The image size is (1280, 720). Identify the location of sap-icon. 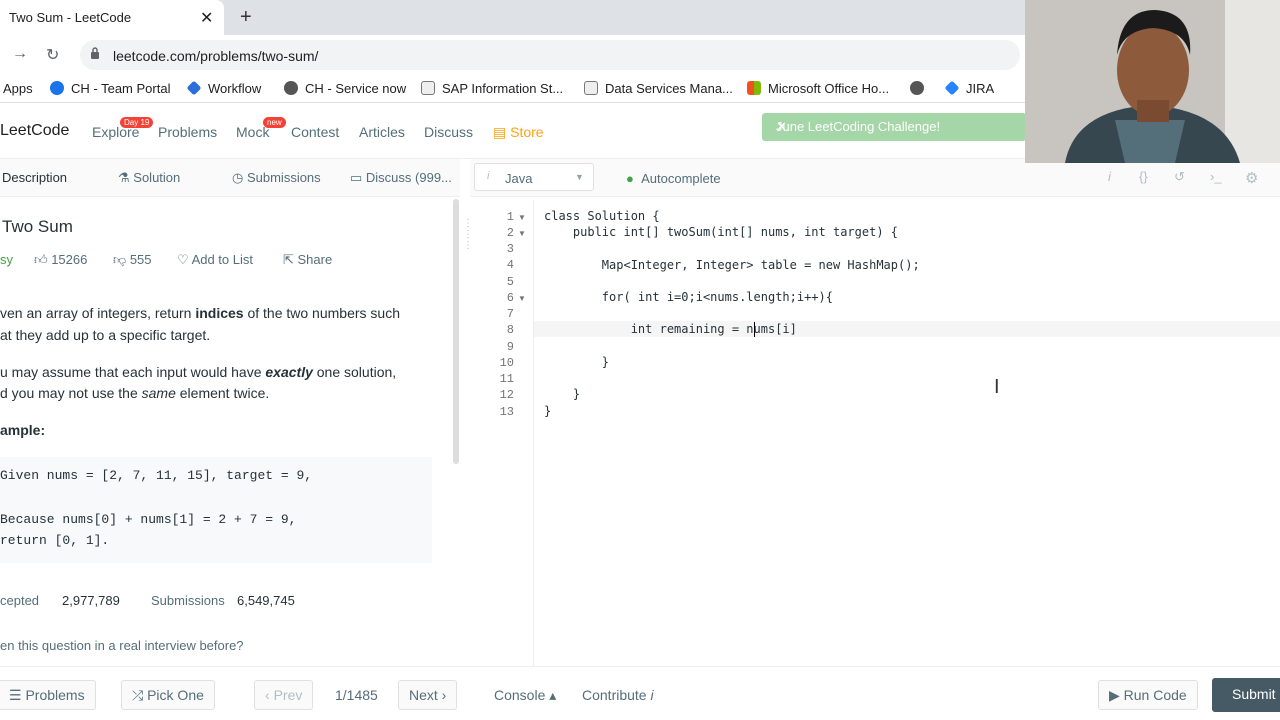
(428, 88).